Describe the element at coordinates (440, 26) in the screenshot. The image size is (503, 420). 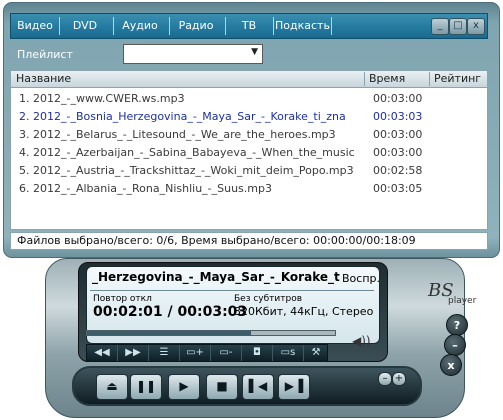
I see `minimize-button: _` at that location.